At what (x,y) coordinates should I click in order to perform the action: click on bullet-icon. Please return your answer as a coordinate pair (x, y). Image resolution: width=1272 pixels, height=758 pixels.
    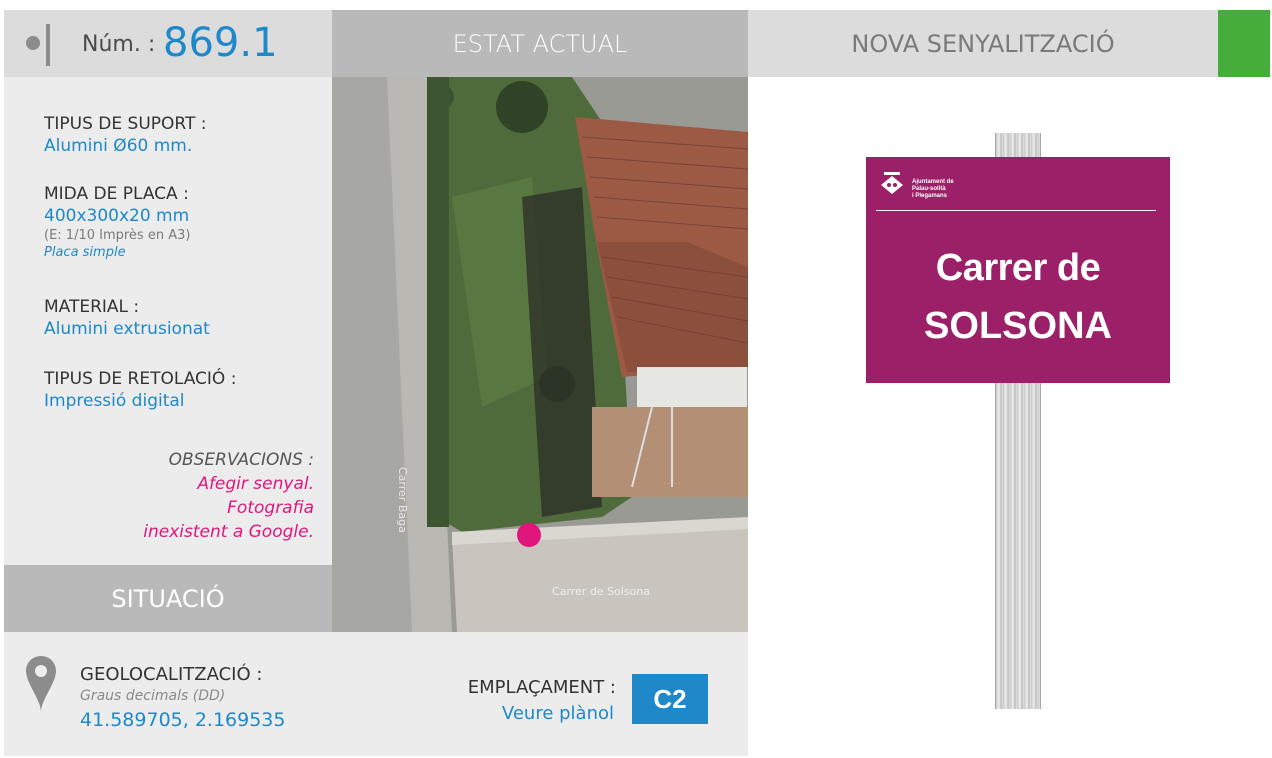
    Looking at the image, I should click on (33, 43).